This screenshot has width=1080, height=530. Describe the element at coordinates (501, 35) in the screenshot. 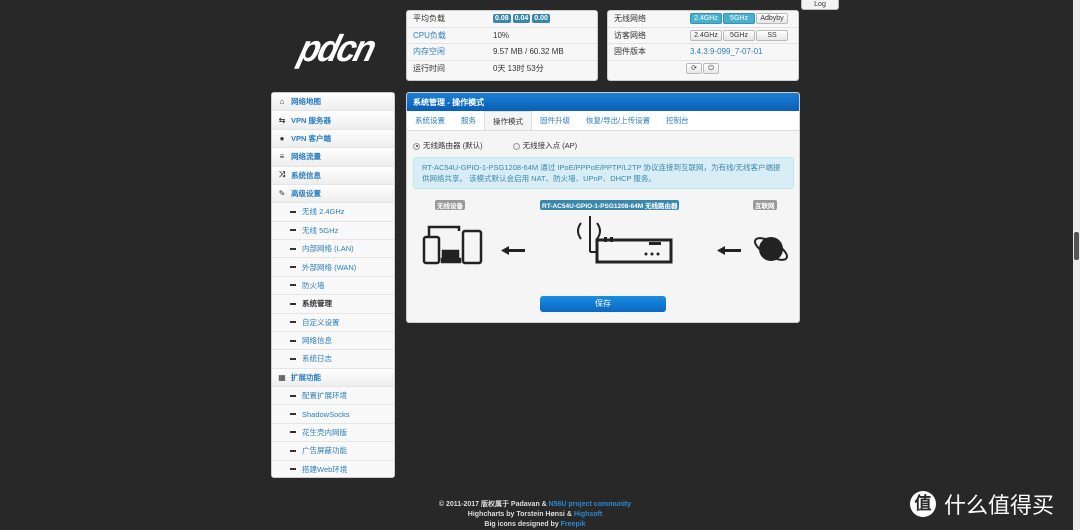

I see `cpu-value: 10%` at that location.